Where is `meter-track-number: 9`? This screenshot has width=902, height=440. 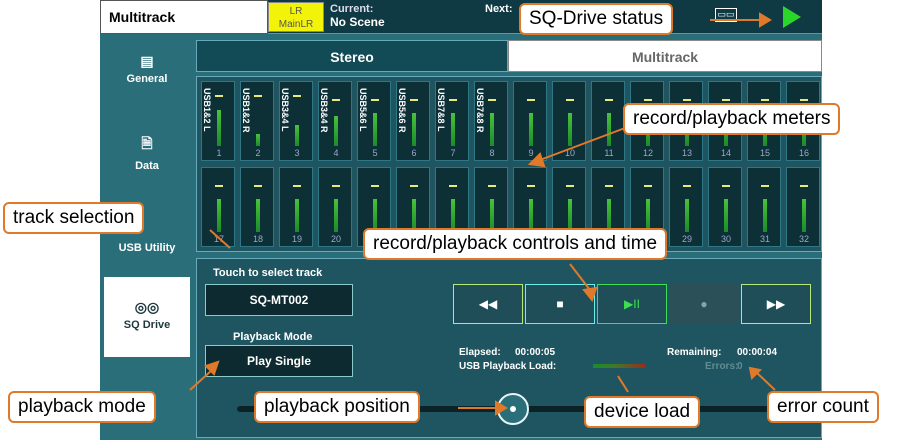
meter-track-number: 9 is located at coordinates (531, 153).